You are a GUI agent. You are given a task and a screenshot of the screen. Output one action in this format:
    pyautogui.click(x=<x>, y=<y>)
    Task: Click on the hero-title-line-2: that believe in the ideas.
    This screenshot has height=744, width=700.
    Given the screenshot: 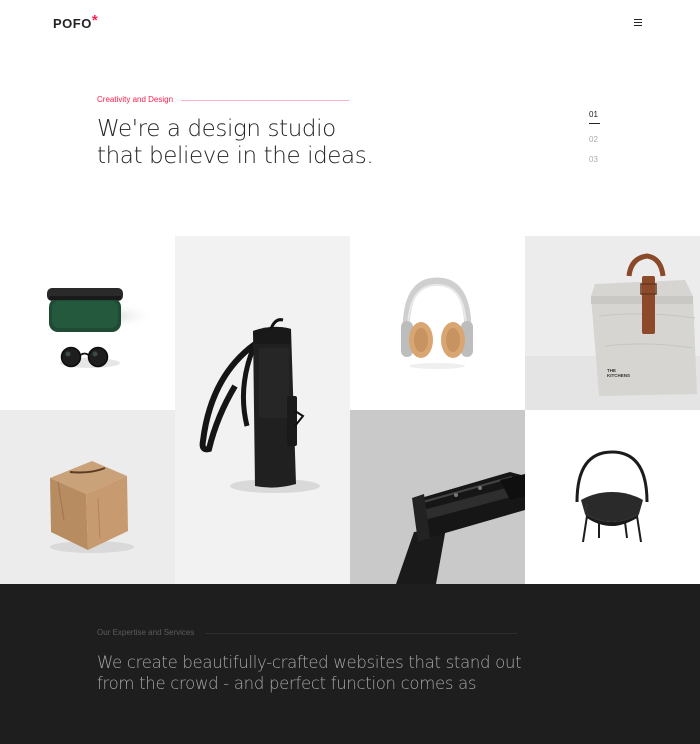 What is the action you would take?
    pyautogui.click(x=235, y=156)
    